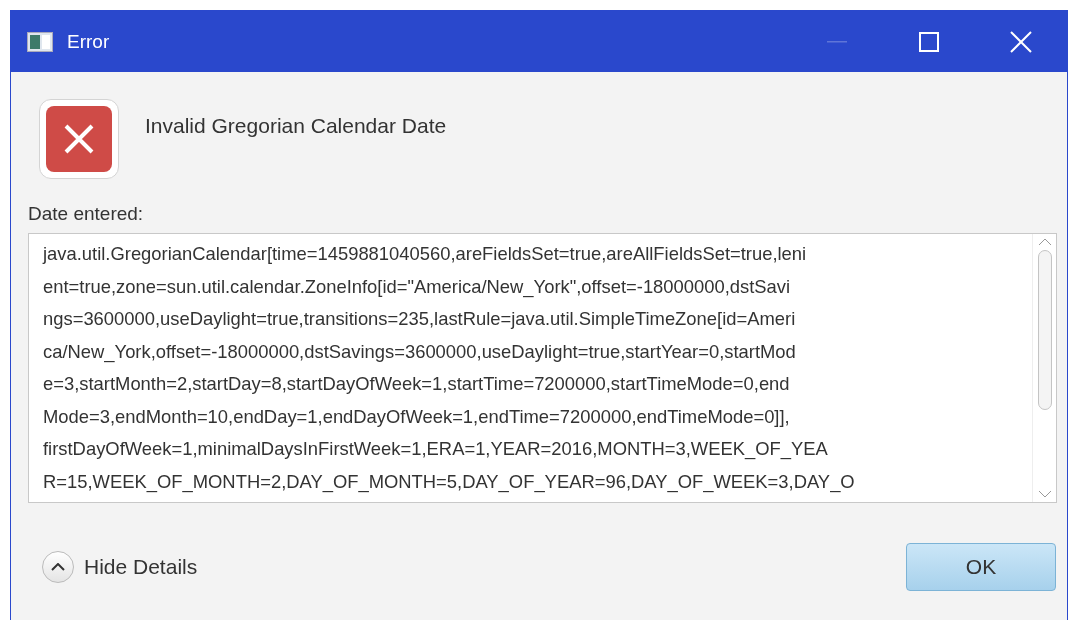  I want to click on details-text-line: ent=true,zone=sun.util.calendar.ZoneInfo[id="America/New_York",offset=-18000000,dstSavi, so click(417, 287).